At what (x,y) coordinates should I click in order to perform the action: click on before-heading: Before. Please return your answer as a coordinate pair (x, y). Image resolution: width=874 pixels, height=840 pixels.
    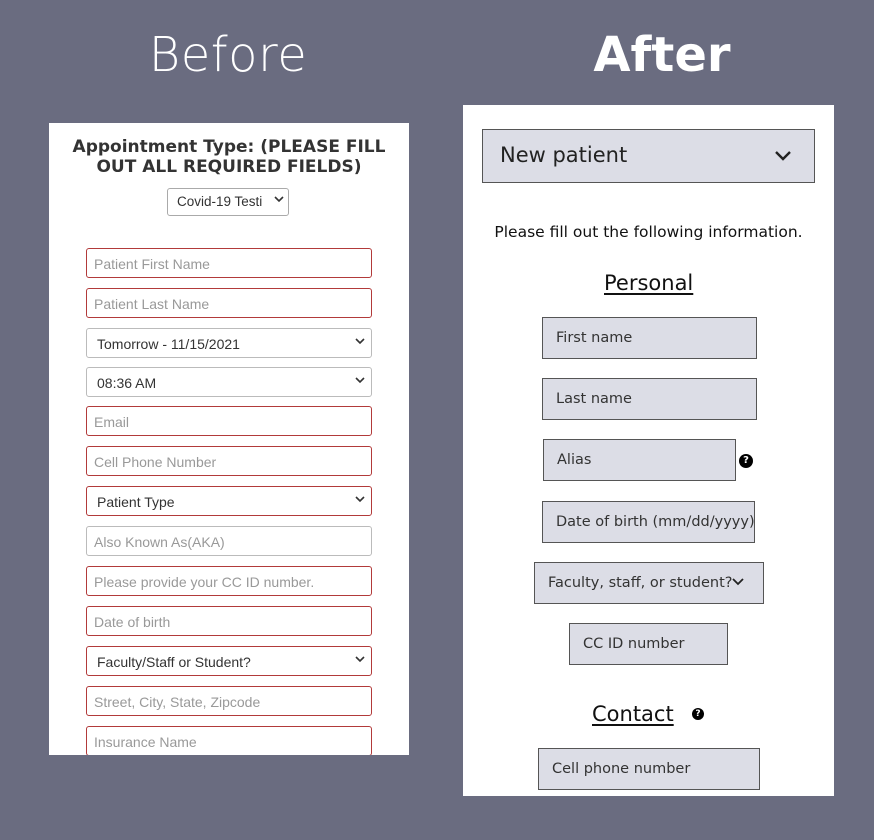
    Looking at the image, I should click on (228, 55).